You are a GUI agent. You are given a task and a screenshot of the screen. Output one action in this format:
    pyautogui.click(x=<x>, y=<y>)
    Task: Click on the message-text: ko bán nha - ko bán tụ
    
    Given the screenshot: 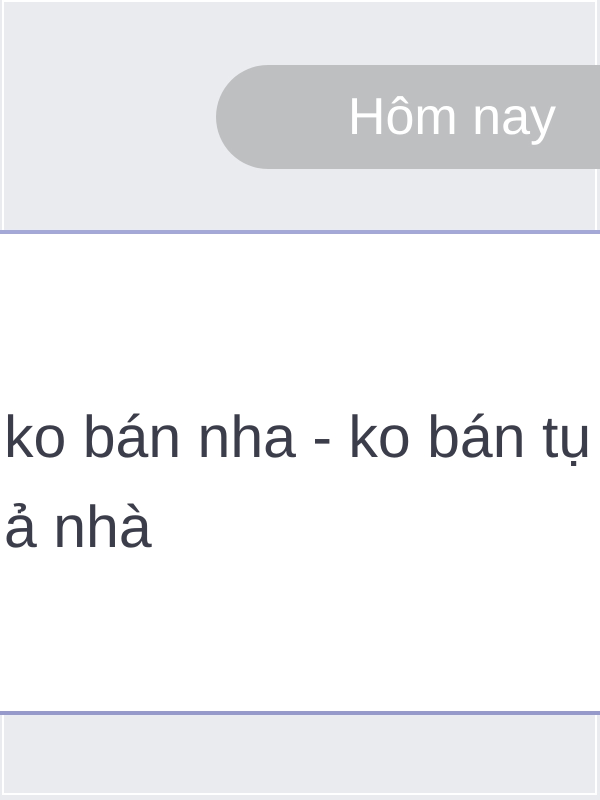 What is the action you would take?
    pyautogui.click(x=298, y=437)
    